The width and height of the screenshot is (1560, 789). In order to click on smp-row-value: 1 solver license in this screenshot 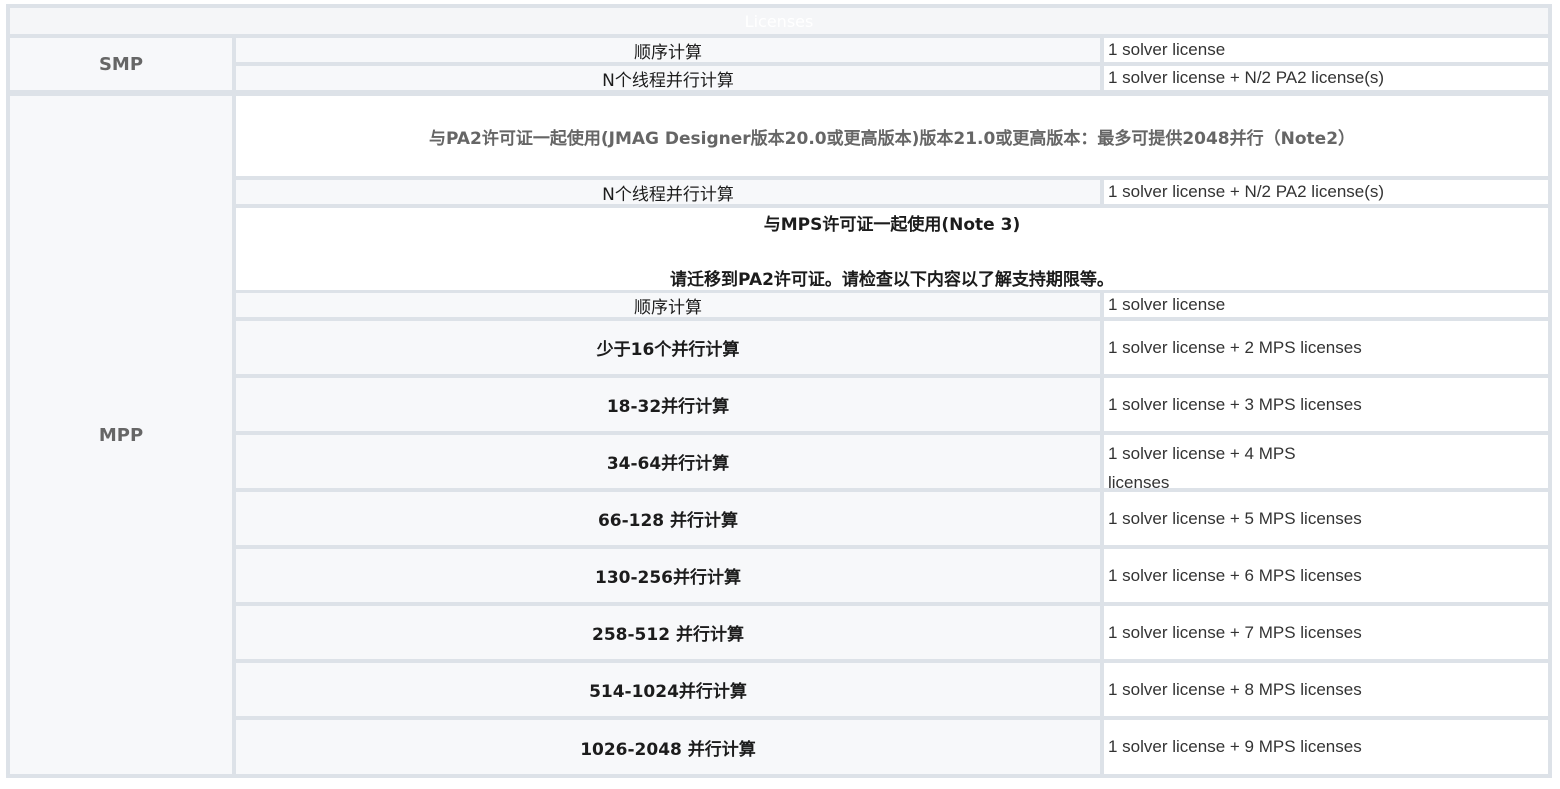, I will do `click(1326, 50)`.